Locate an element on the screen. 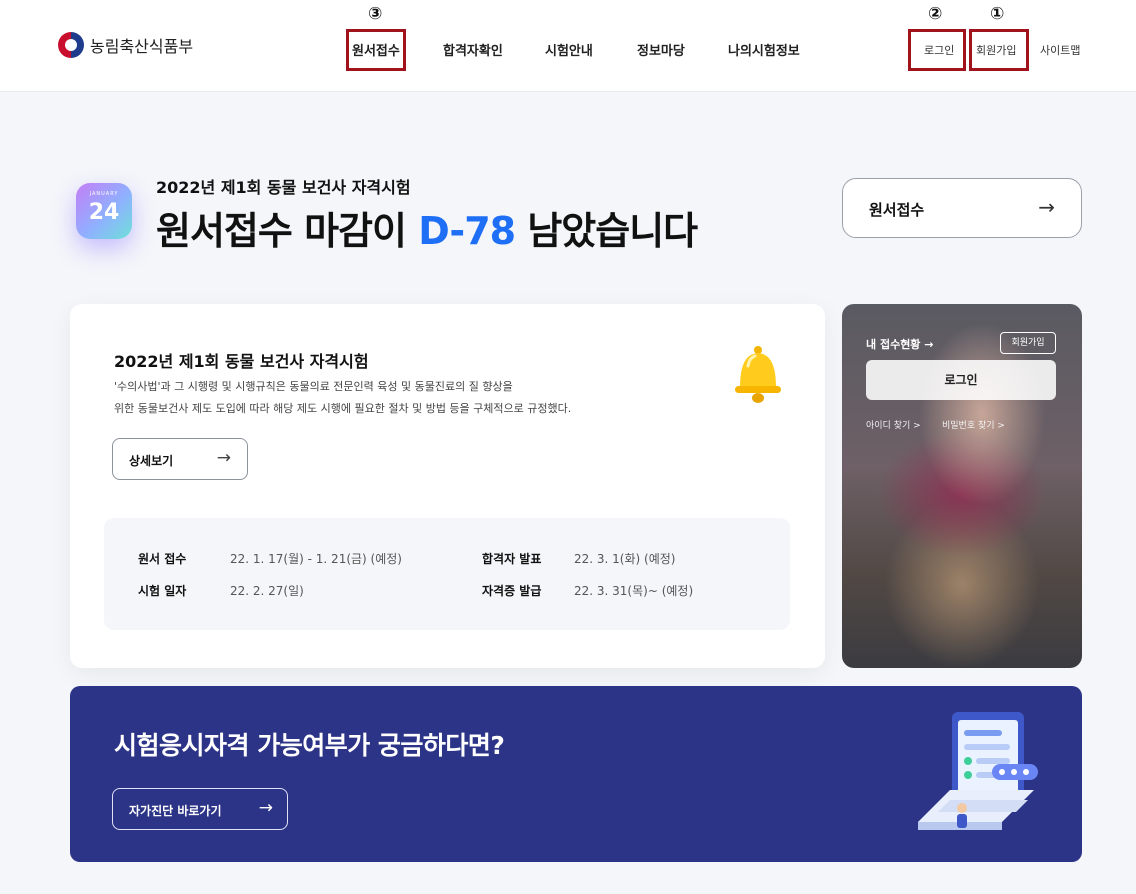 Image resolution: width=1136 pixels, height=894 pixels. schedule-key: 합격자 발표 is located at coordinates (512, 559).